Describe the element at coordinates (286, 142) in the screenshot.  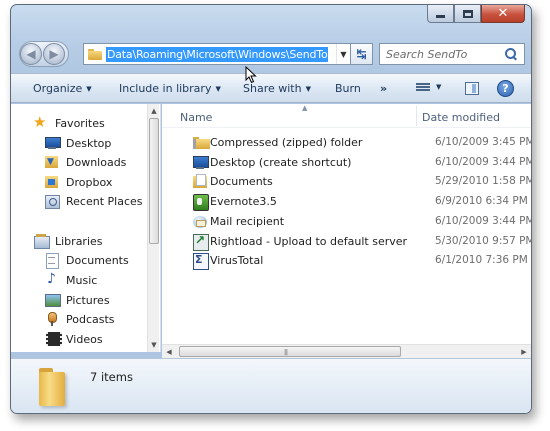
I see `file-name: Compressed (zipped) folder` at that location.